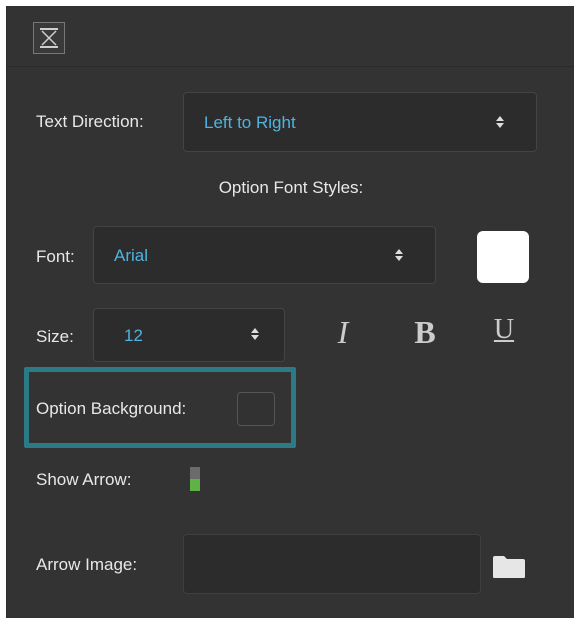  What do you see at coordinates (509, 569) in the screenshot?
I see `folder-icon` at bounding box center [509, 569].